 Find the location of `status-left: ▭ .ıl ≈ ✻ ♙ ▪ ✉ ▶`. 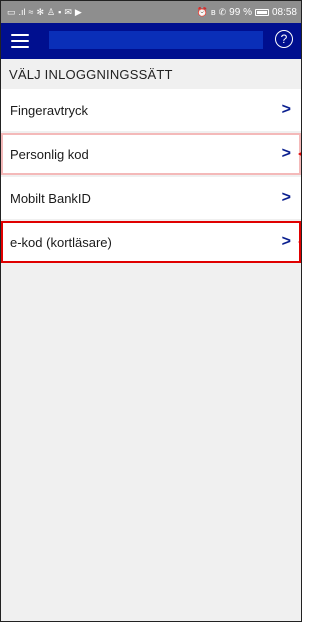

status-left: ▭ .ıl ≈ ✻ ♙ ▪ ✉ ▶ is located at coordinates (44, 11).